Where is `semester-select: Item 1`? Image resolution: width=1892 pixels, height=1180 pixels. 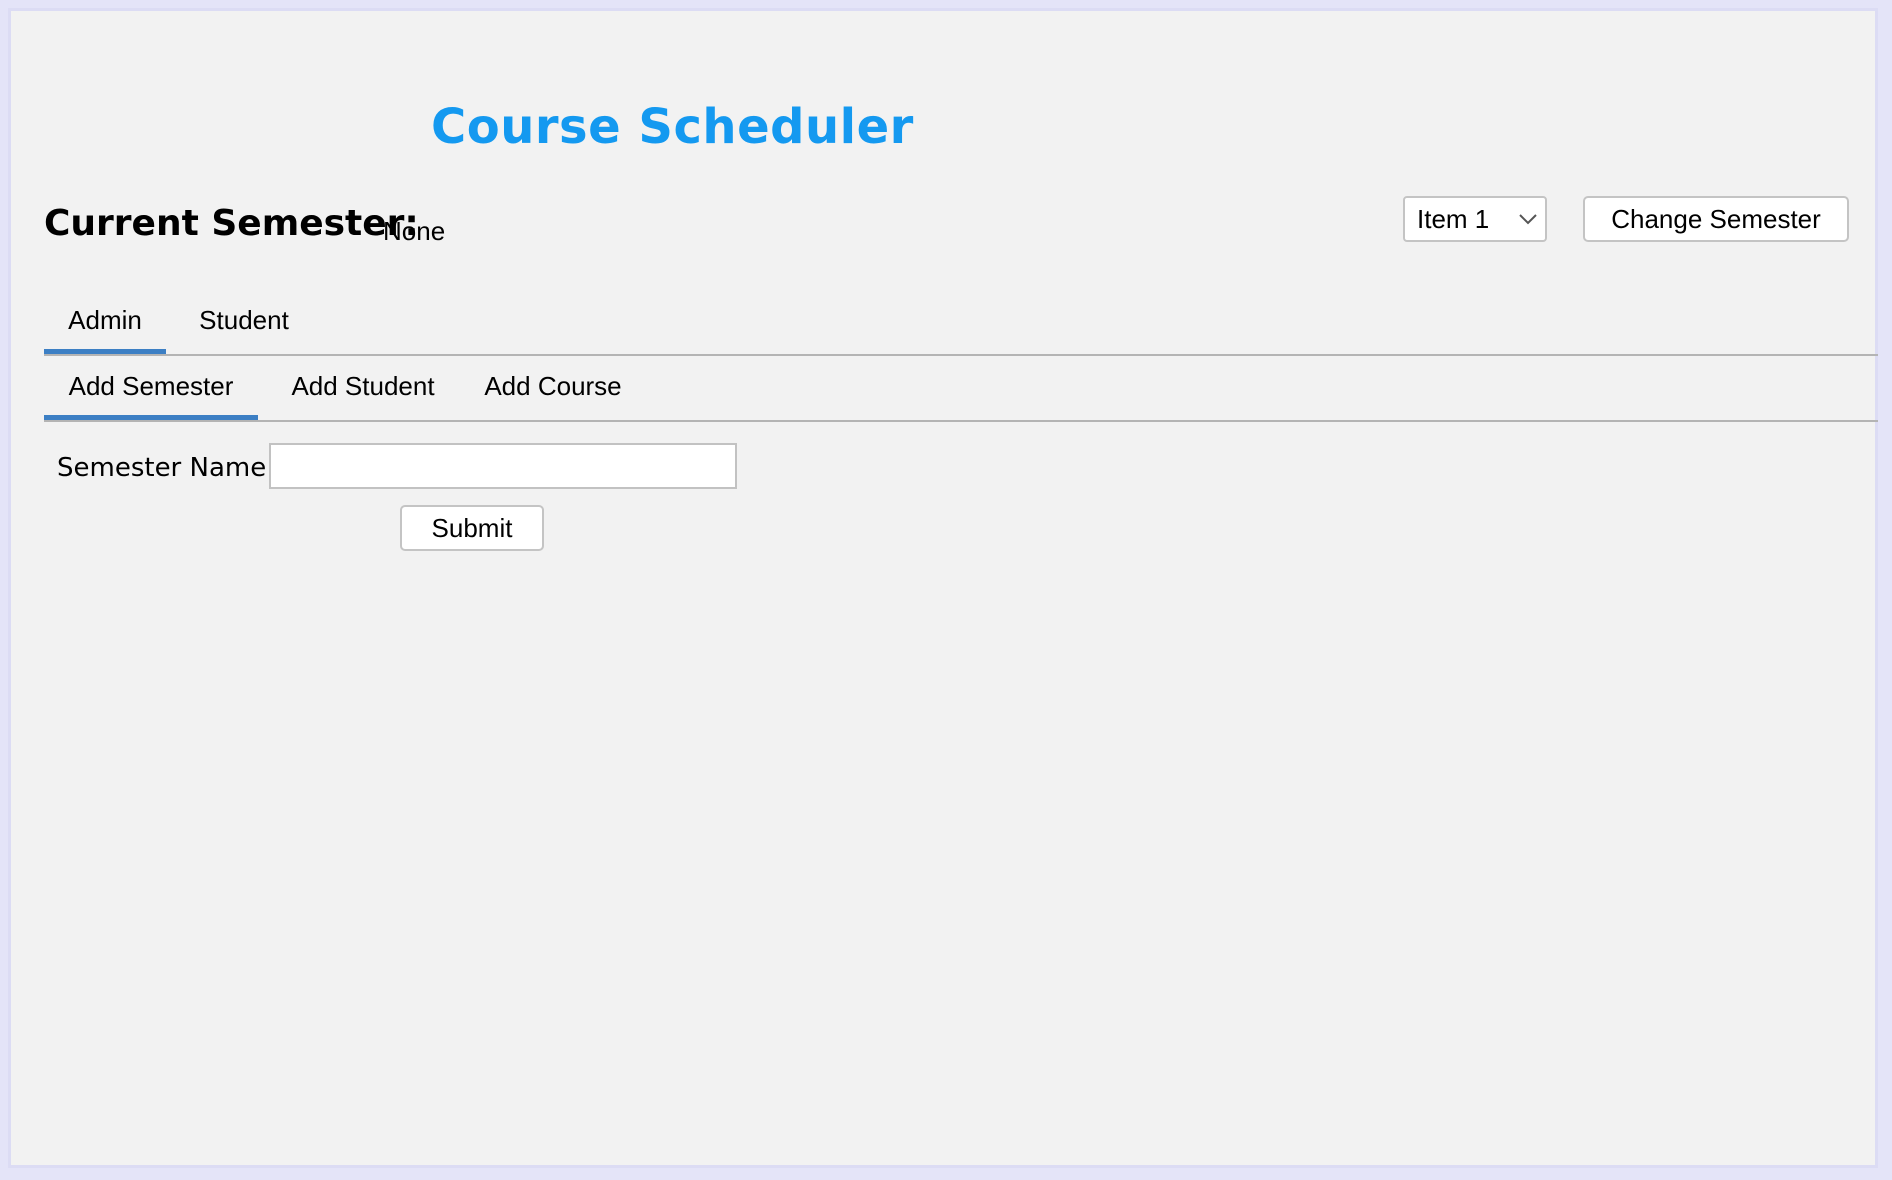
semester-select: Item 1 is located at coordinates (1475, 219).